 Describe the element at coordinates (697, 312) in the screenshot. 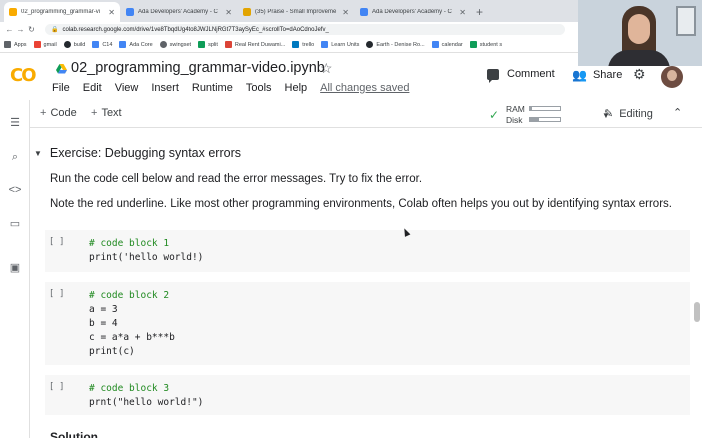

I see `vertical-scrollbar-thumb` at that location.